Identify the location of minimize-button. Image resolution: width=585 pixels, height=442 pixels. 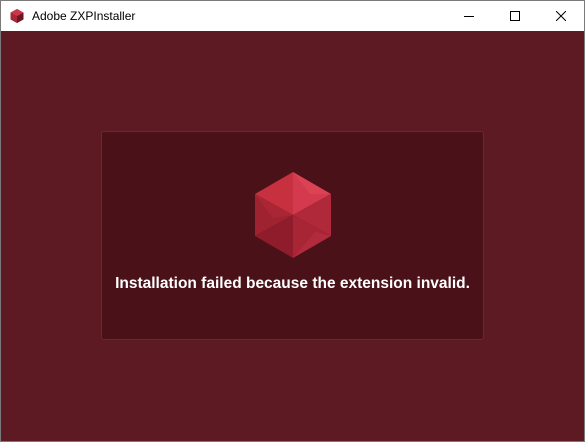
(469, 15).